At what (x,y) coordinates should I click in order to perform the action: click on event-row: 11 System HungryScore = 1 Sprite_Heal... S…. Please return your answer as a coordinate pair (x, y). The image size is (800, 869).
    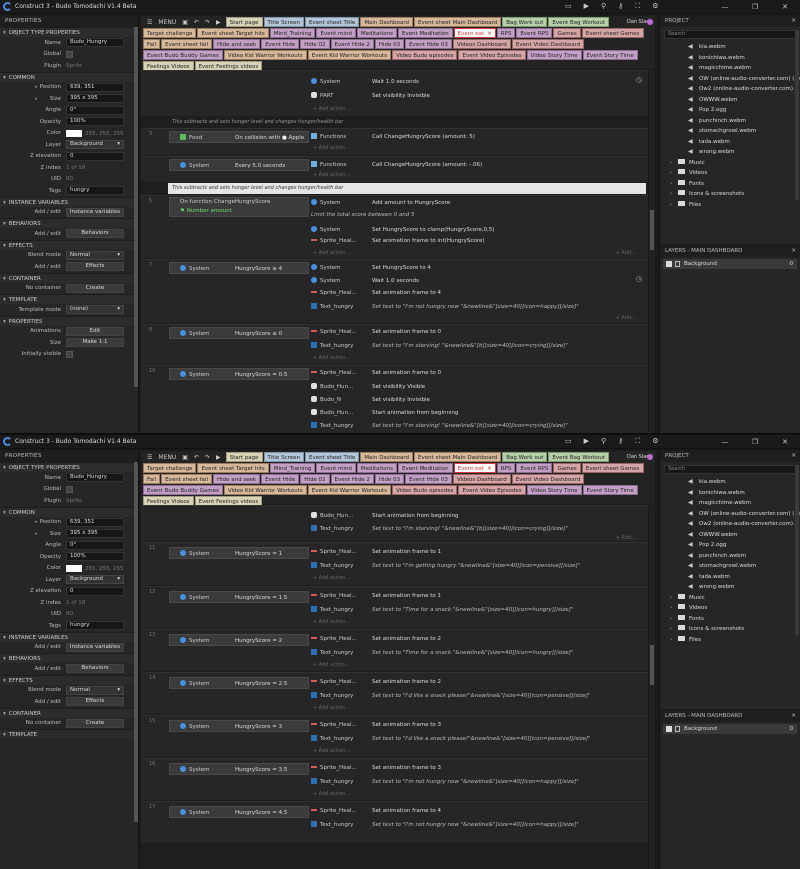
    Looking at the image, I should click on (394, 563).